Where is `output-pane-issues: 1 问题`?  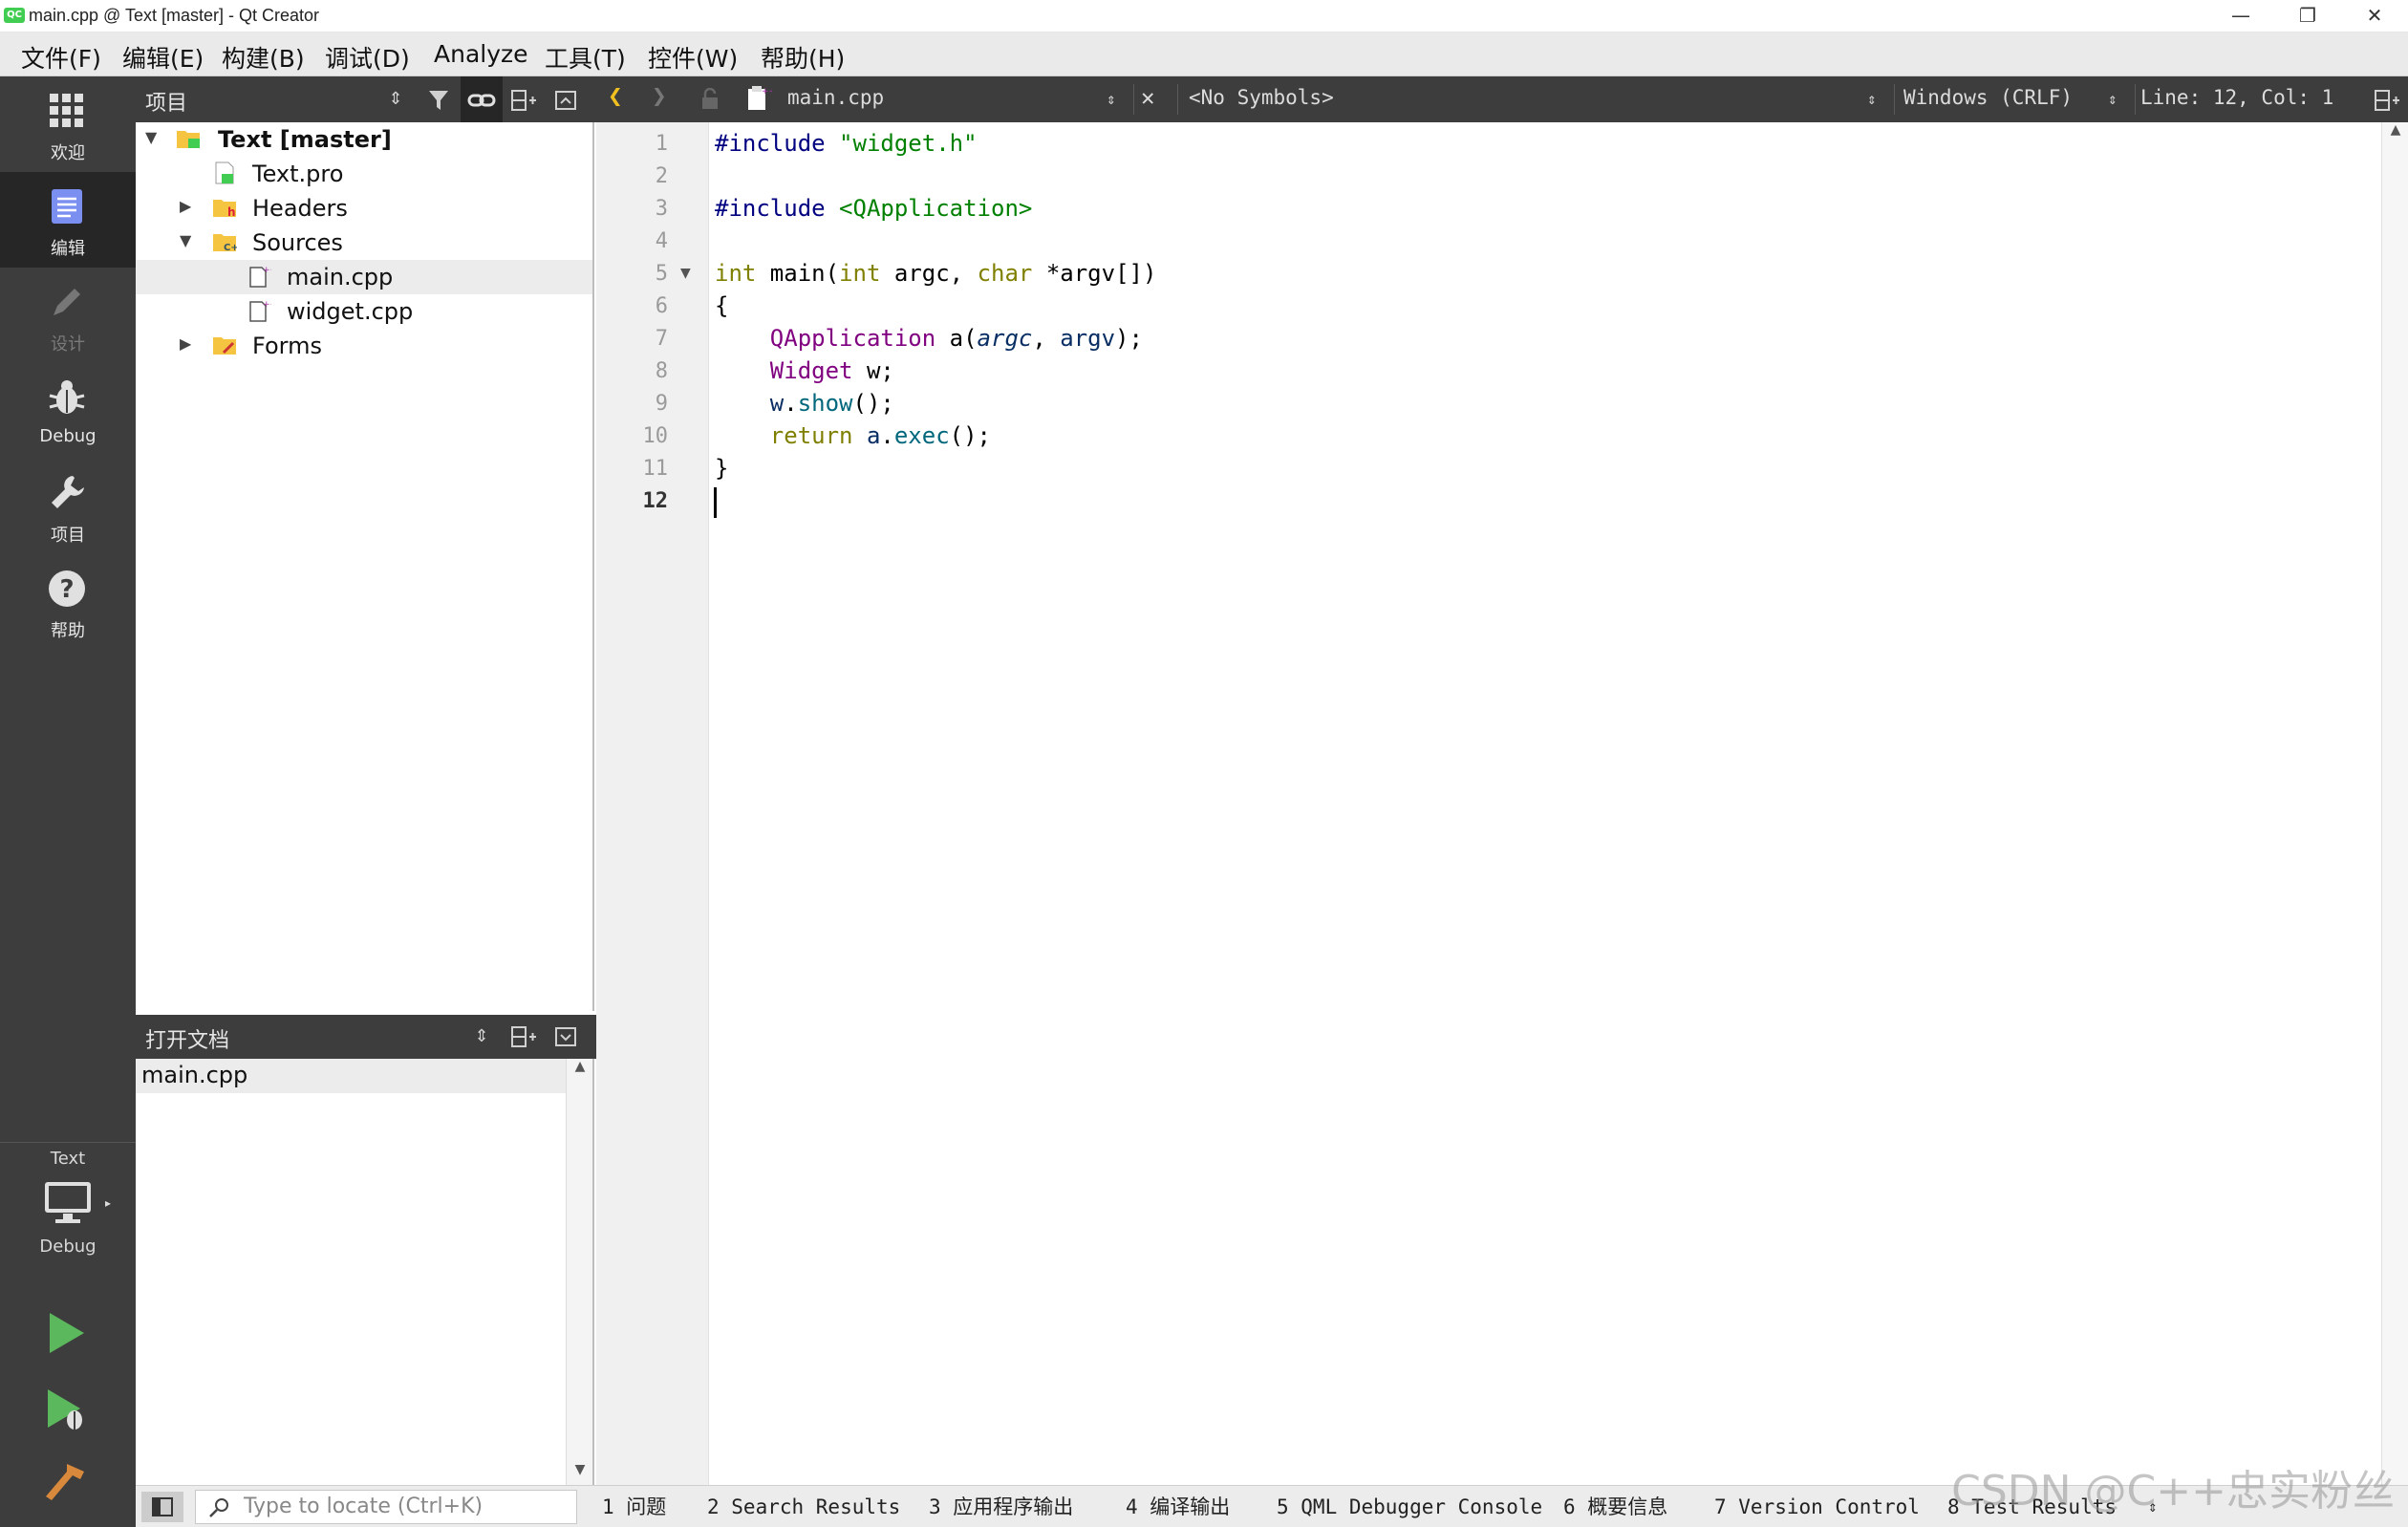
output-pane-issues: 1 问题 is located at coordinates (634, 1506).